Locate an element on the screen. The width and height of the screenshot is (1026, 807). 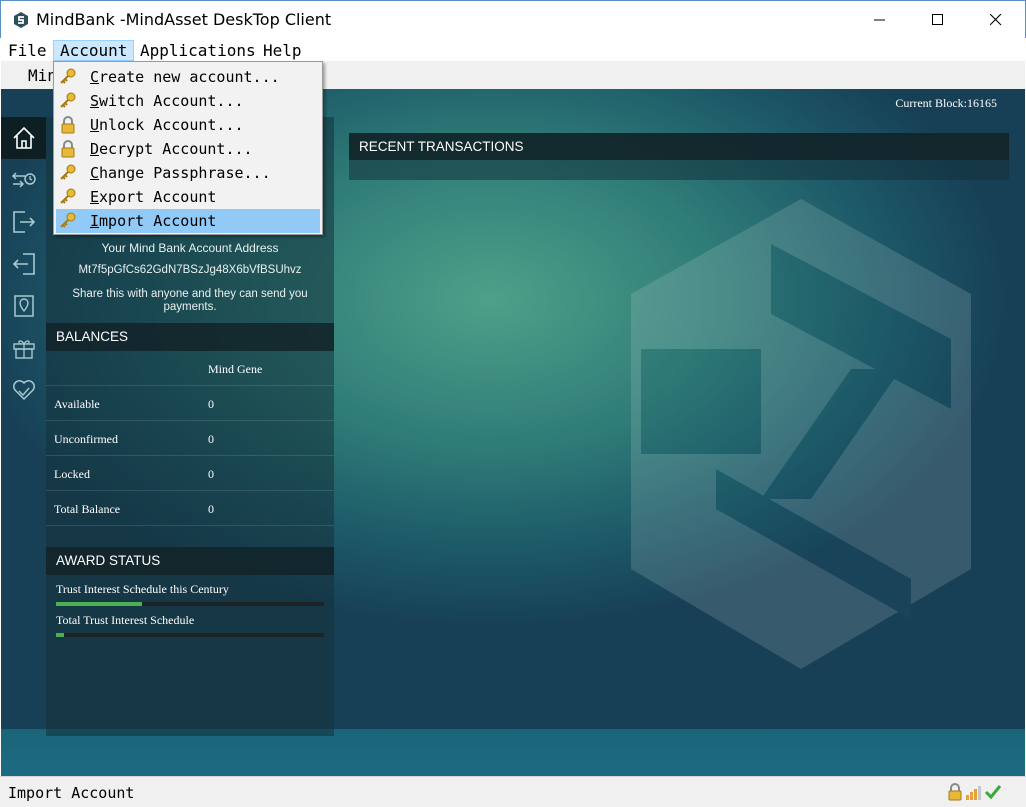
menu-applications: Applications is located at coordinates (198, 50).